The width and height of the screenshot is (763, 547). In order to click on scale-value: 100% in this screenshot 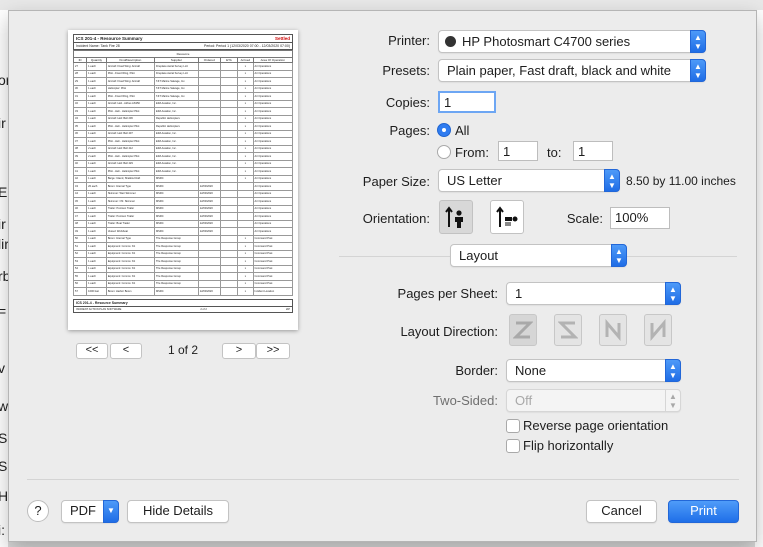, I will do `click(632, 217)`.